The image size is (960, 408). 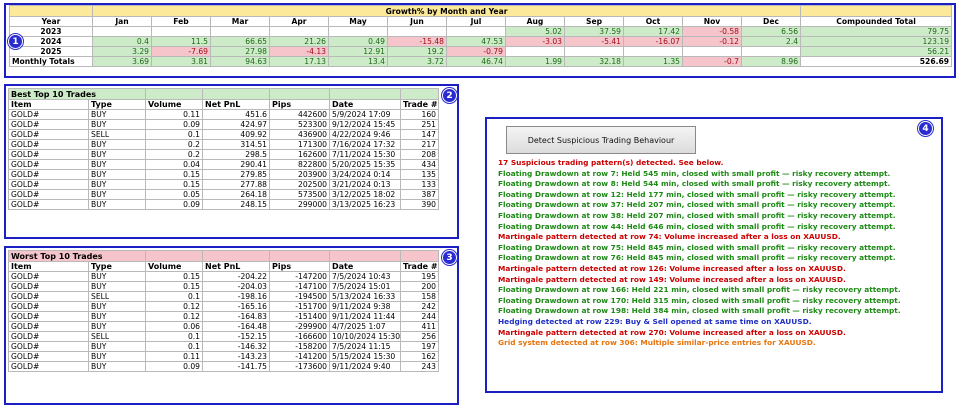 What do you see at coordinates (299, 51) in the screenshot?
I see `growth-value-cell: -4.13` at bounding box center [299, 51].